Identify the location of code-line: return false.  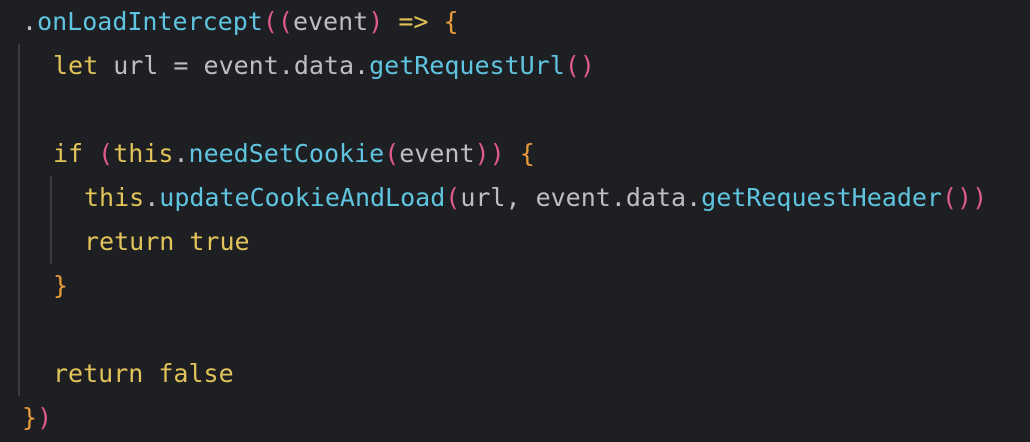
(143, 374).